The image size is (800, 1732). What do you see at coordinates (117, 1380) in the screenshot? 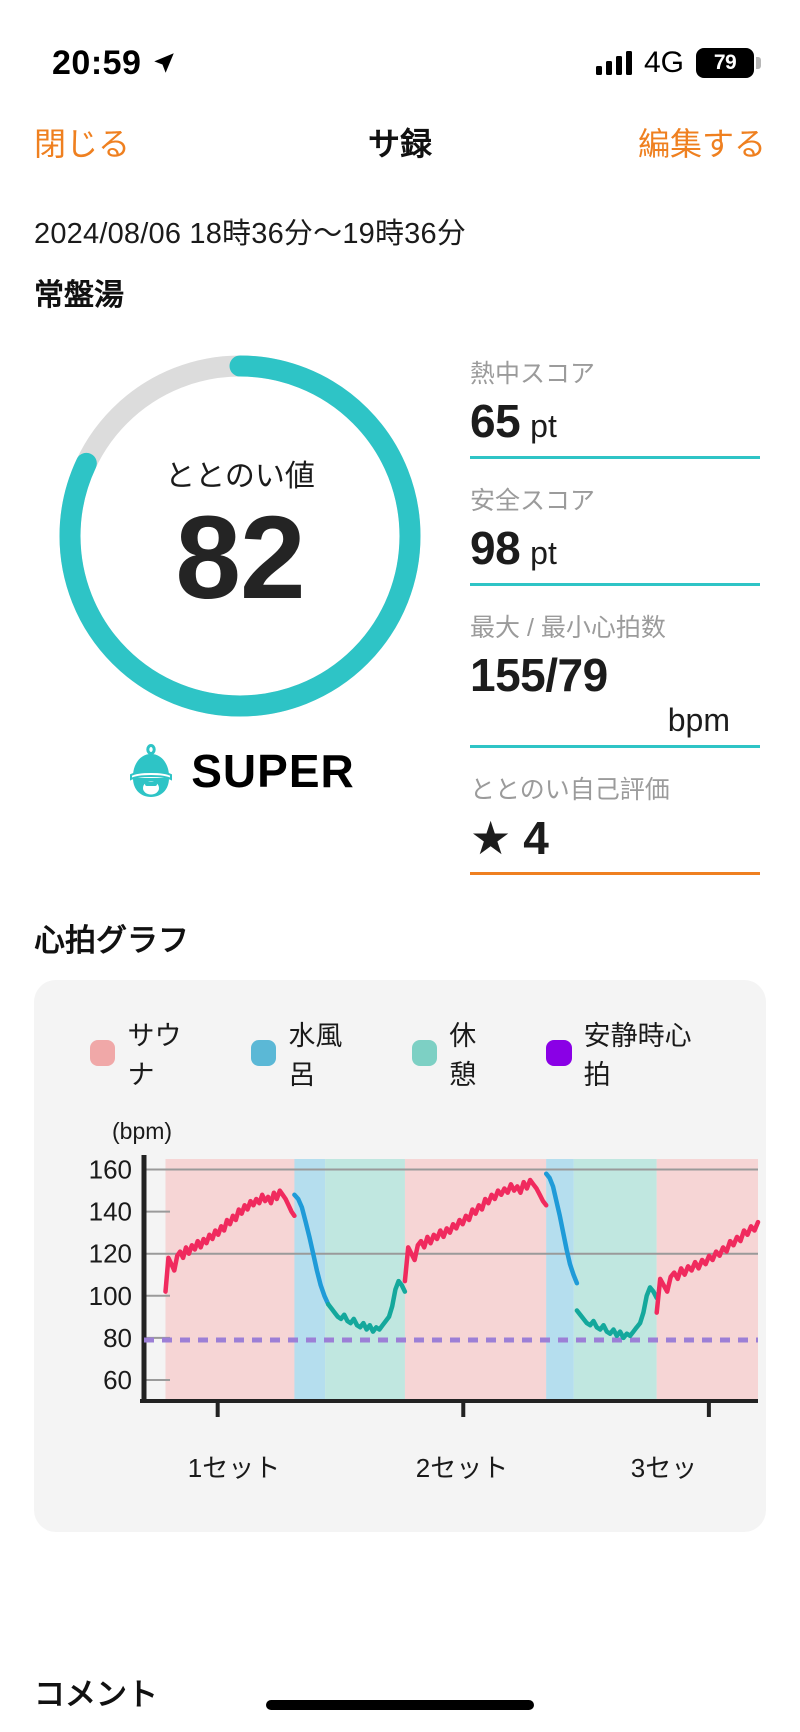
I see `svg-text: 60` at bounding box center [117, 1380].